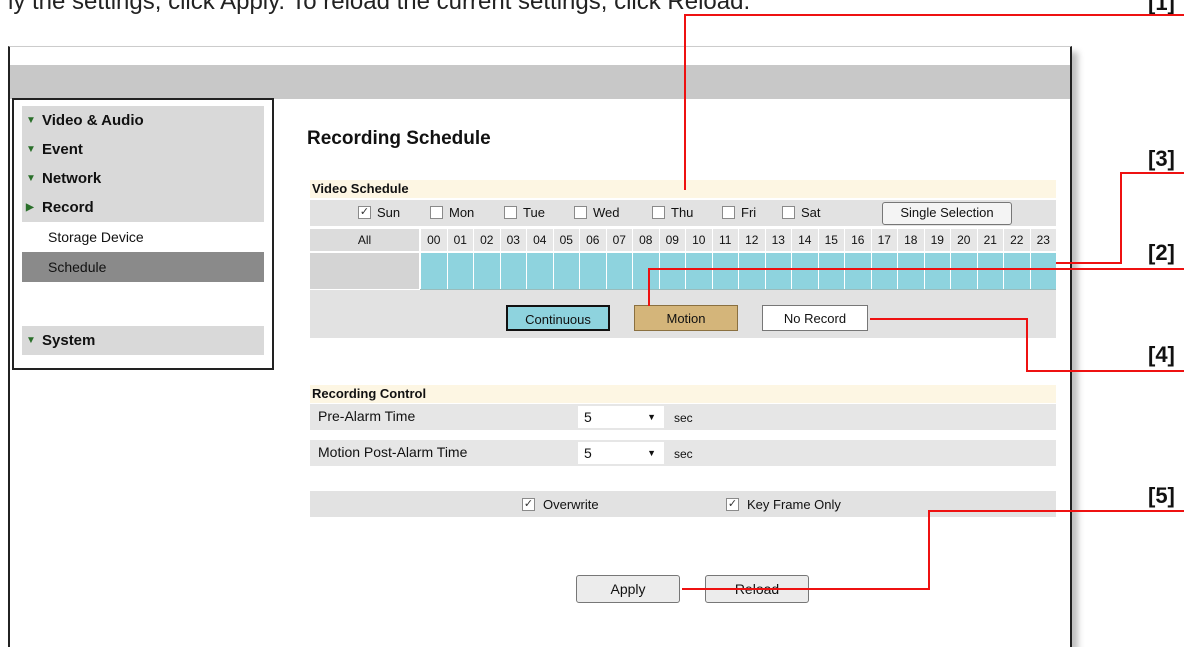 Image resolution: width=1186 pixels, height=647 pixels. I want to click on hour-label: 09, so click(671, 240).